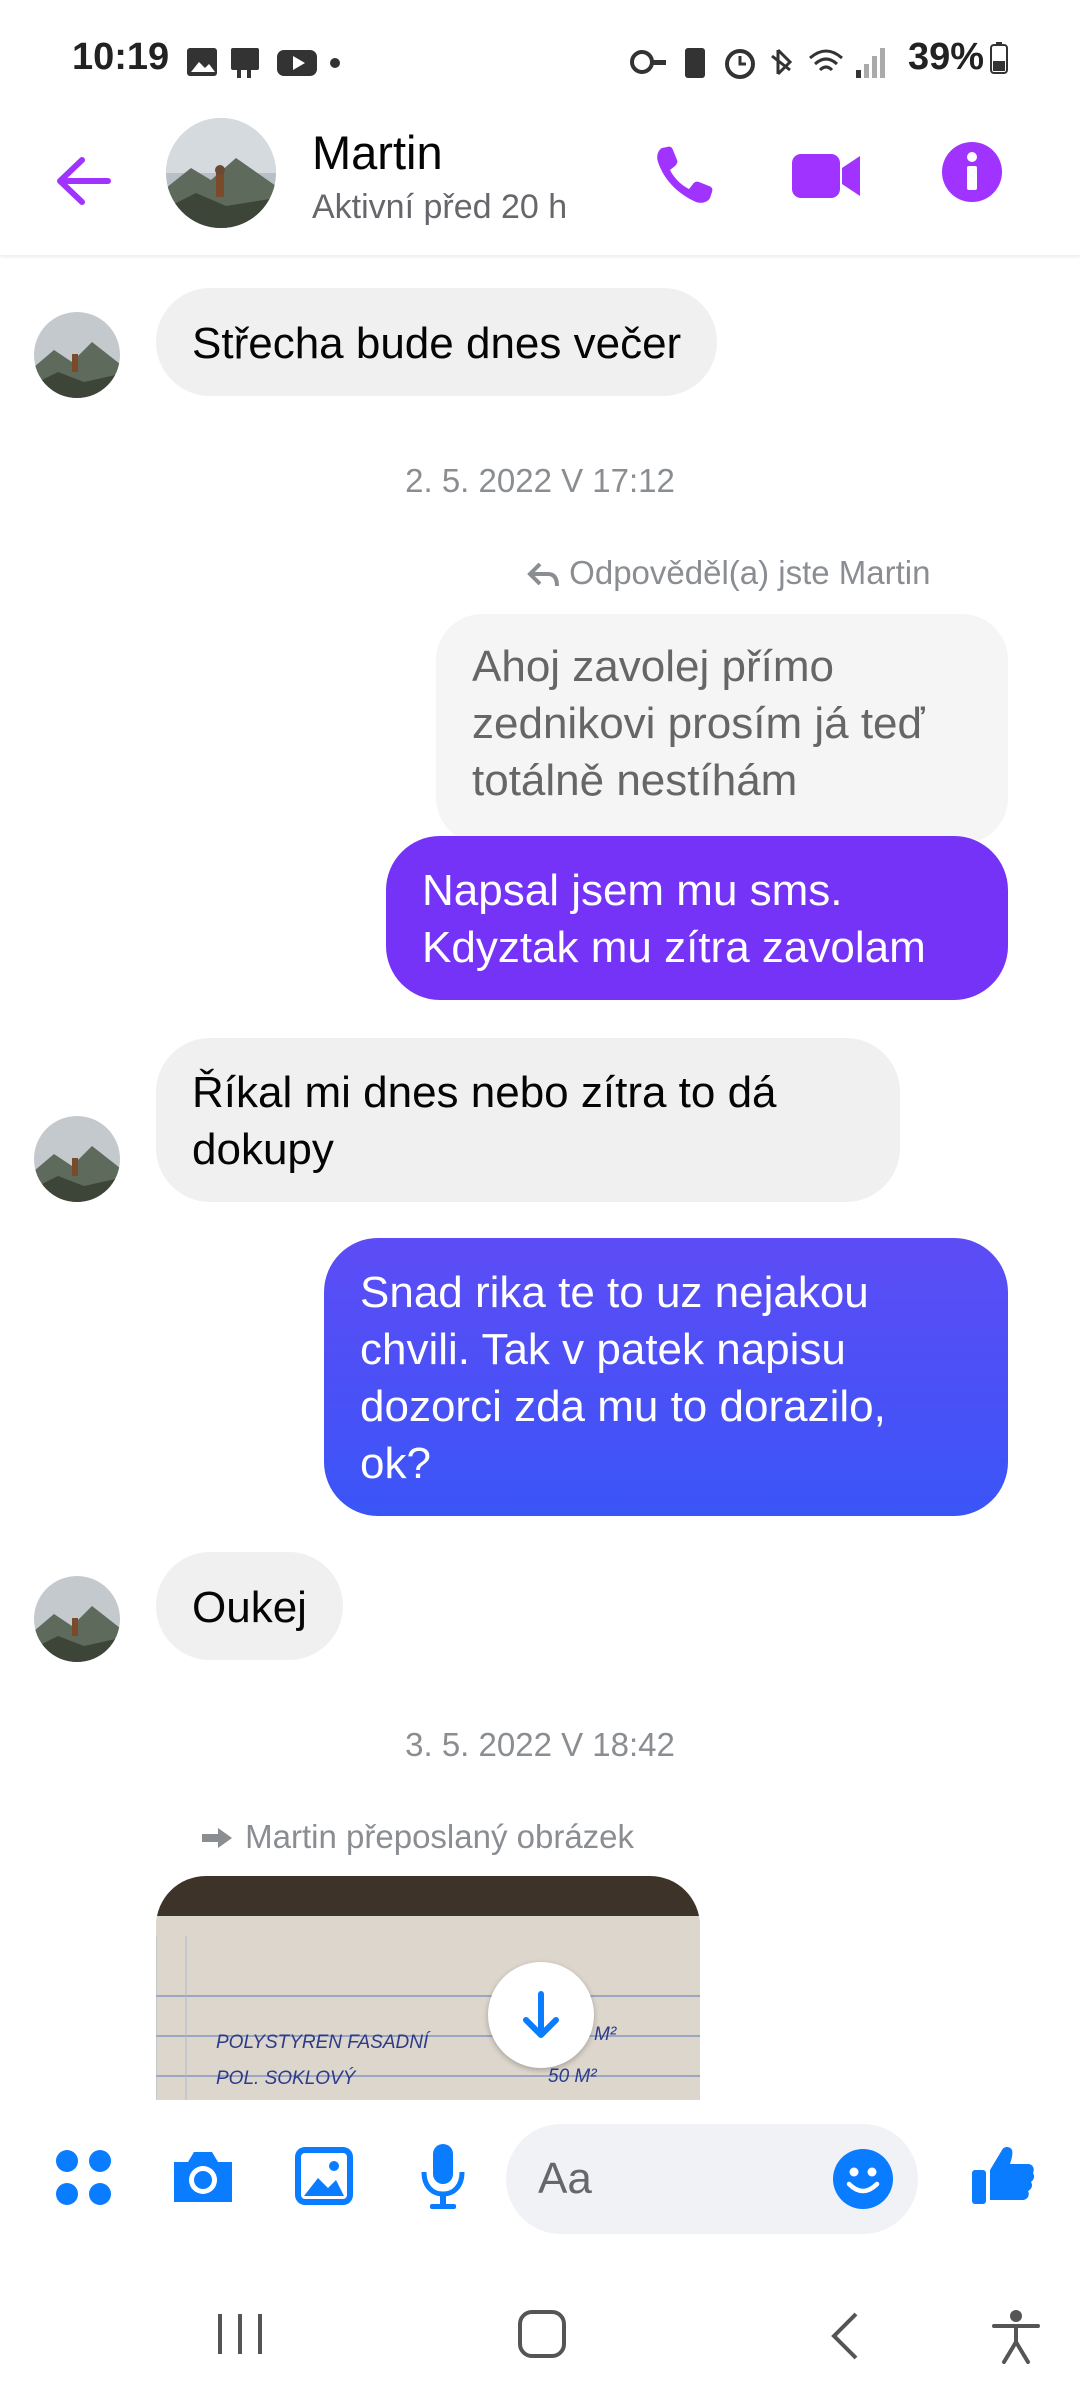 The height and width of the screenshot is (2400, 1080). What do you see at coordinates (263, 63) in the screenshot?
I see `notification-icons` at bounding box center [263, 63].